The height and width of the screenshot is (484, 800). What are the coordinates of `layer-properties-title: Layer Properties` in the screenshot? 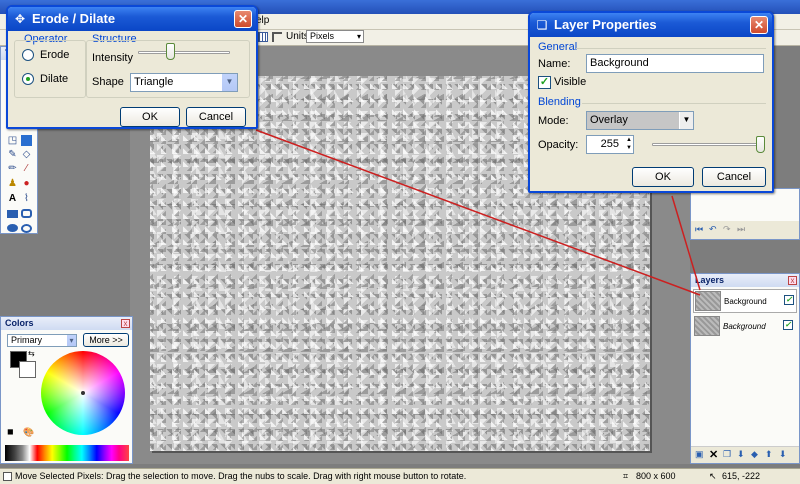 It's located at (651, 25).